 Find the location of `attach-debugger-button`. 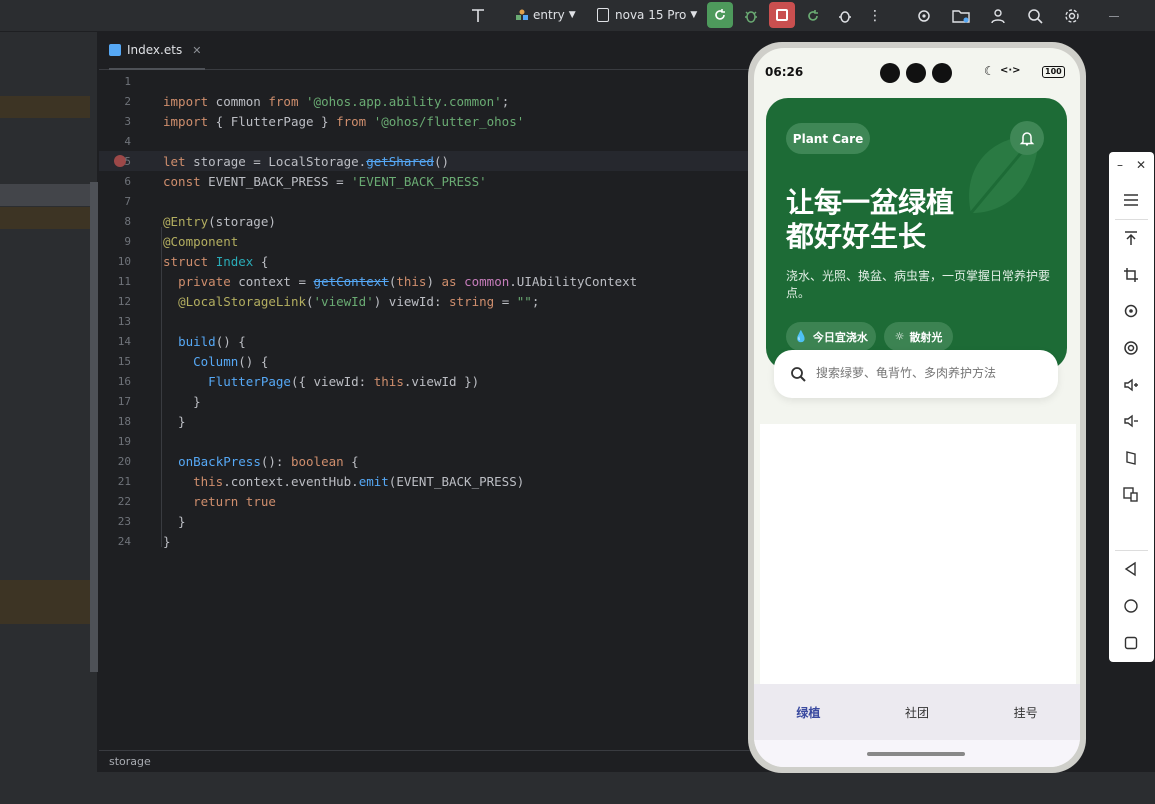

attach-debugger-button is located at coordinates (845, 16).